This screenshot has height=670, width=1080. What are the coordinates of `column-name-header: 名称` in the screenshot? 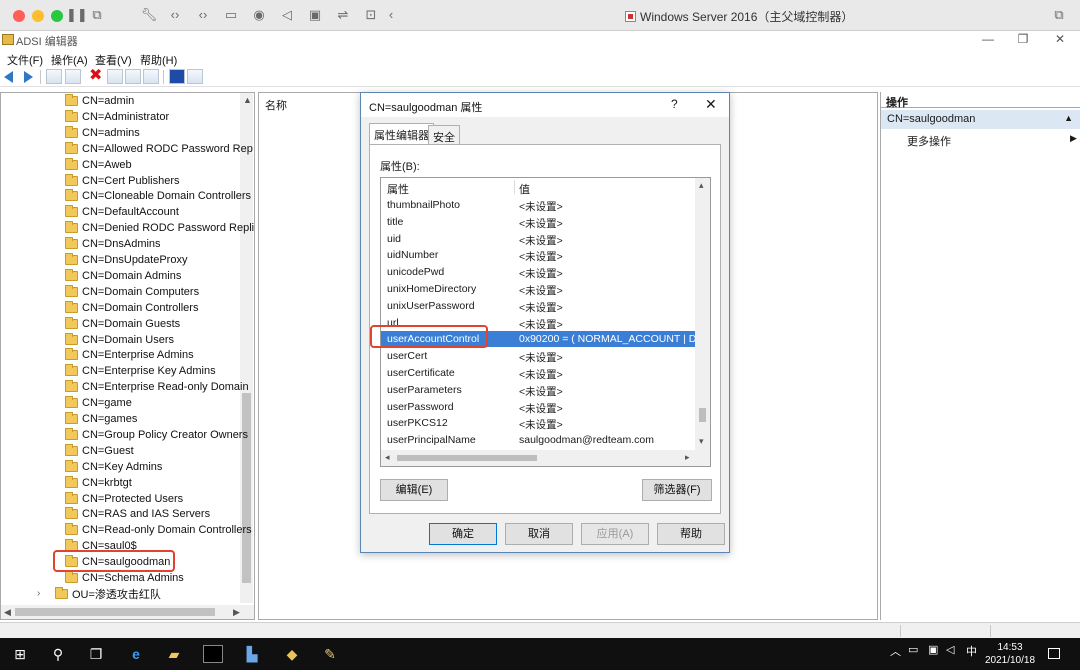 It's located at (276, 105).